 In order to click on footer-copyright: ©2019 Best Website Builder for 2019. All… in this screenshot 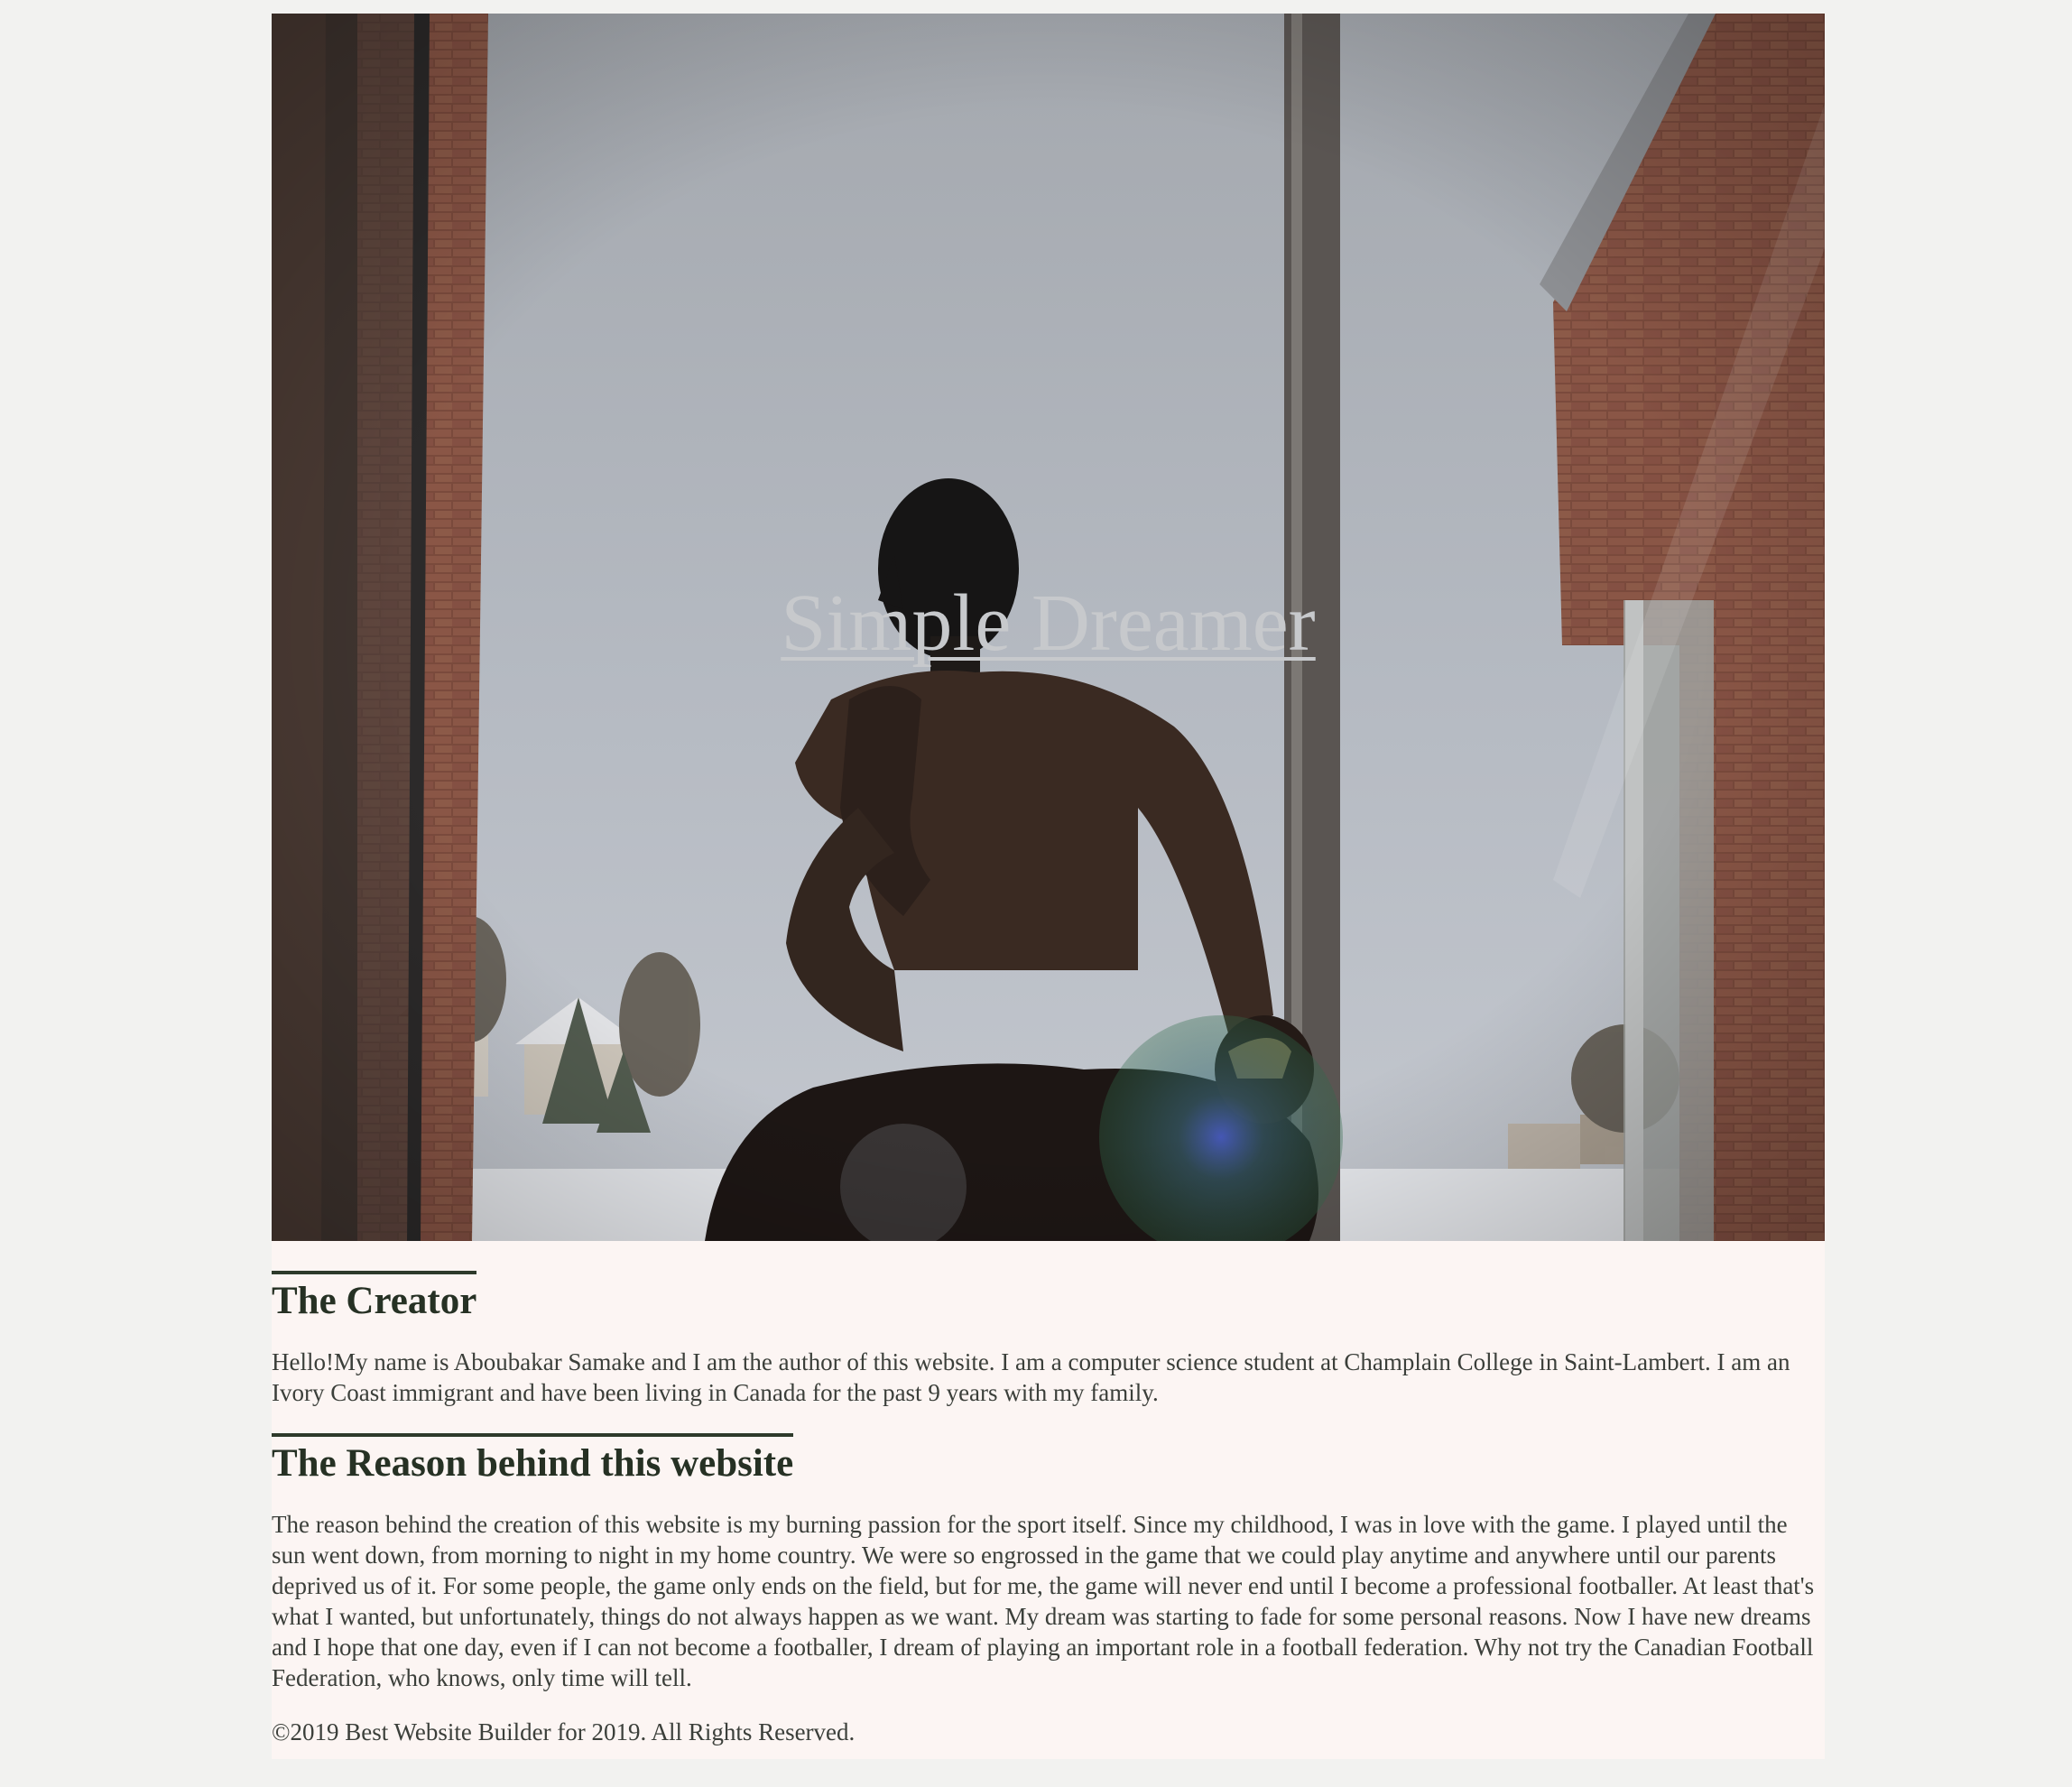, I will do `click(564, 1731)`.